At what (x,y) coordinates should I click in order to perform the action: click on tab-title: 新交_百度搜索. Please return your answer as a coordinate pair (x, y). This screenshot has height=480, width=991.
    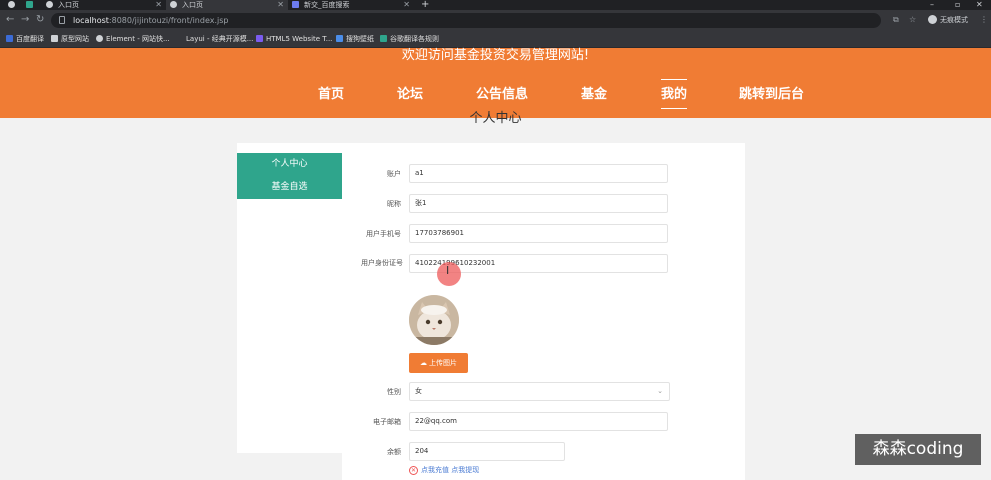
    Looking at the image, I should click on (327, 5).